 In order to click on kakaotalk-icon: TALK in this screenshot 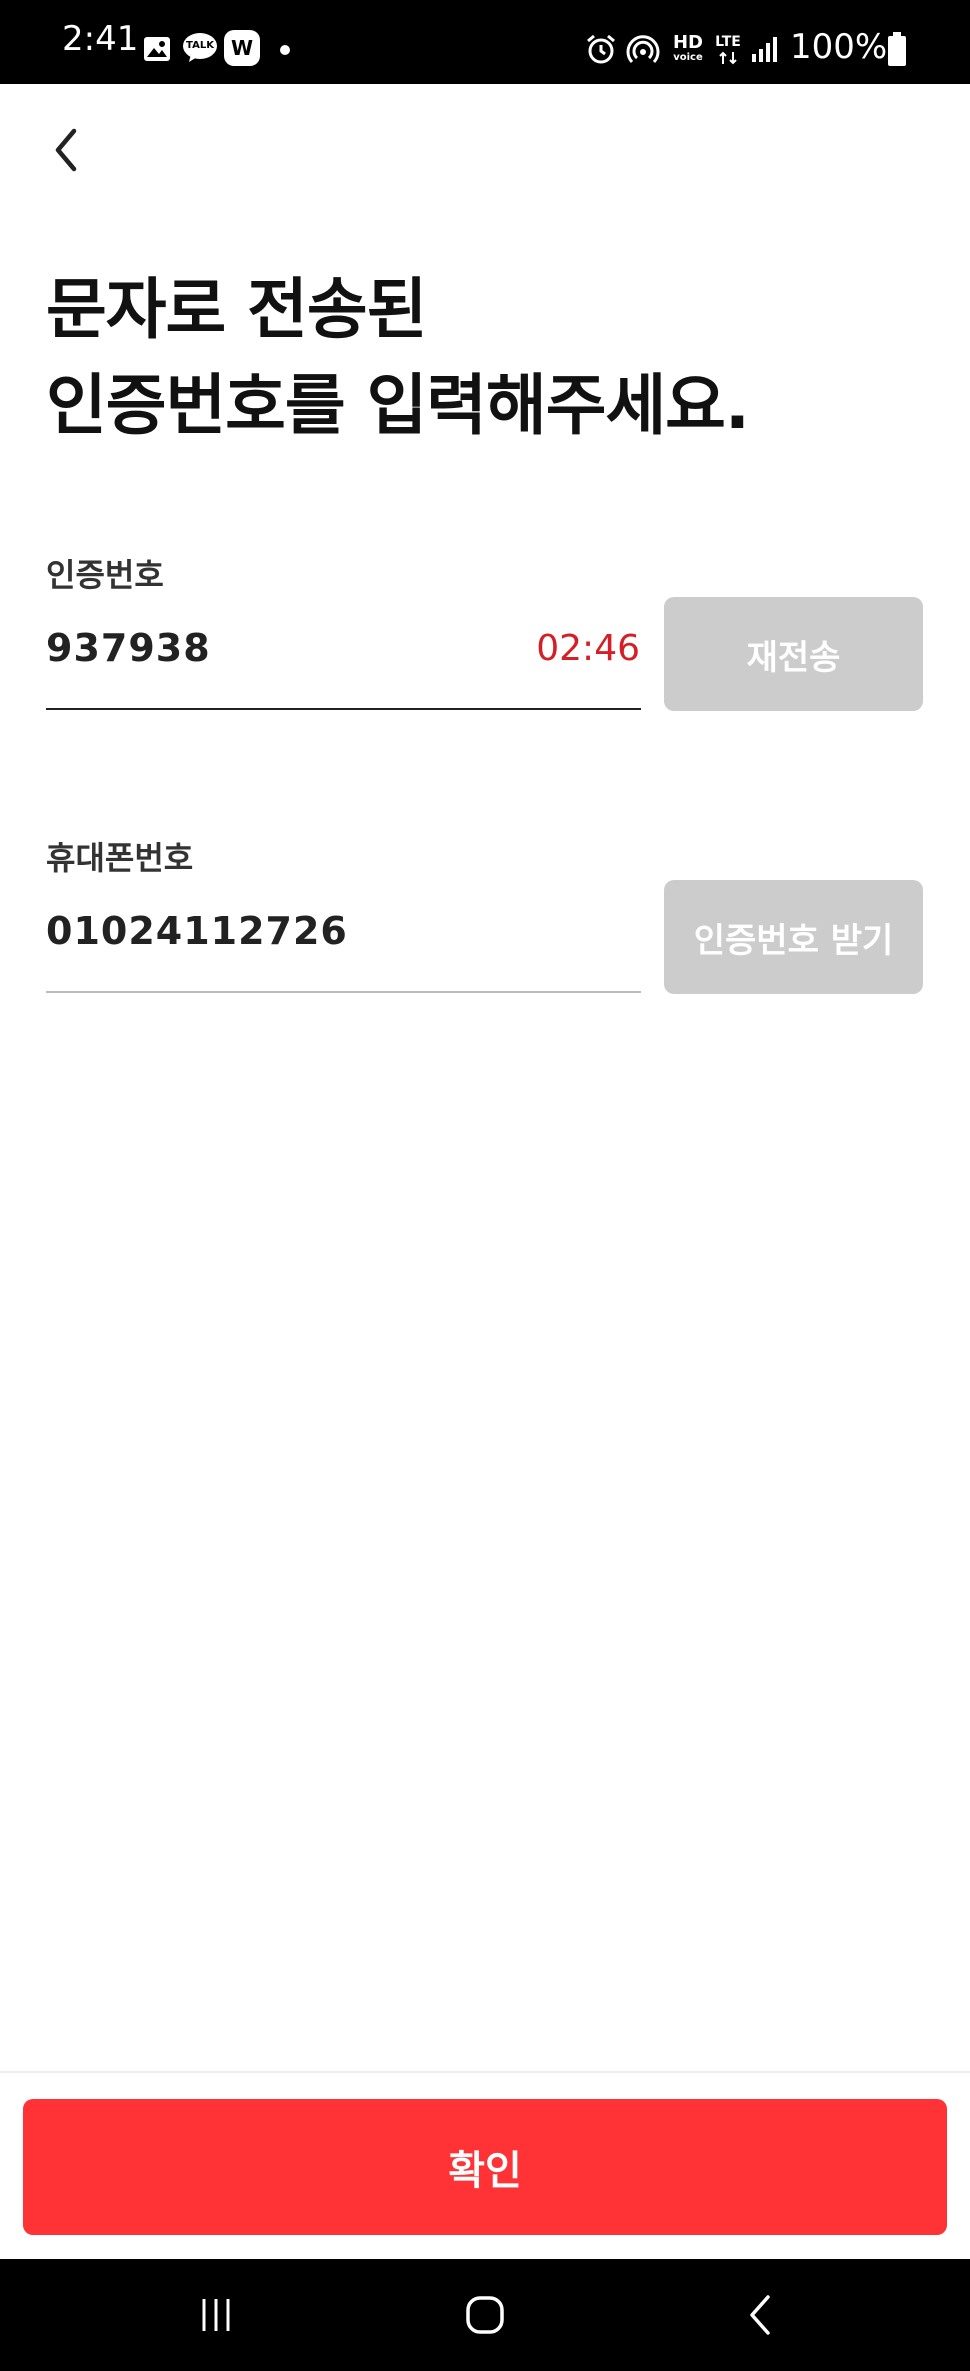, I will do `click(200, 48)`.